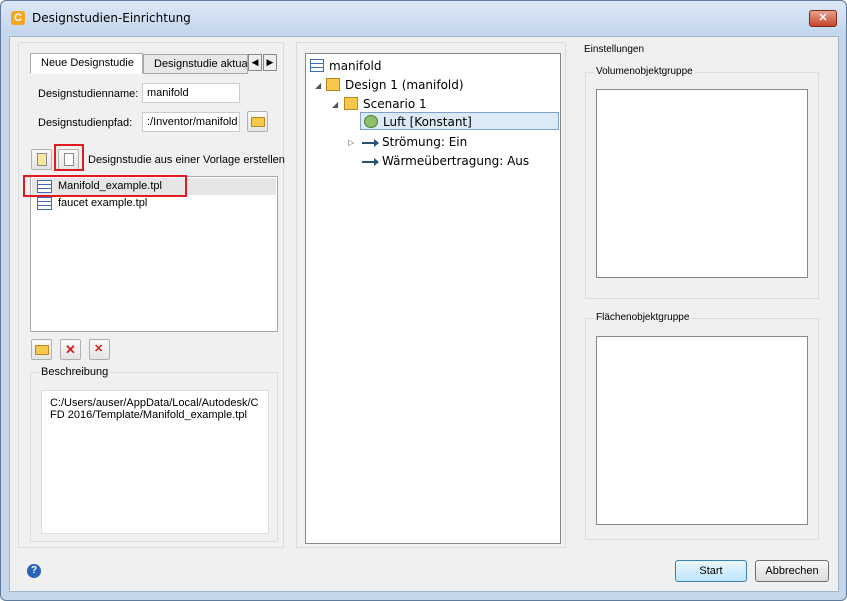 The width and height of the screenshot is (847, 601). What do you see at coordinates (333, 84) in the screenshot?
I see `design-icon` at bounding box center [333, 84].